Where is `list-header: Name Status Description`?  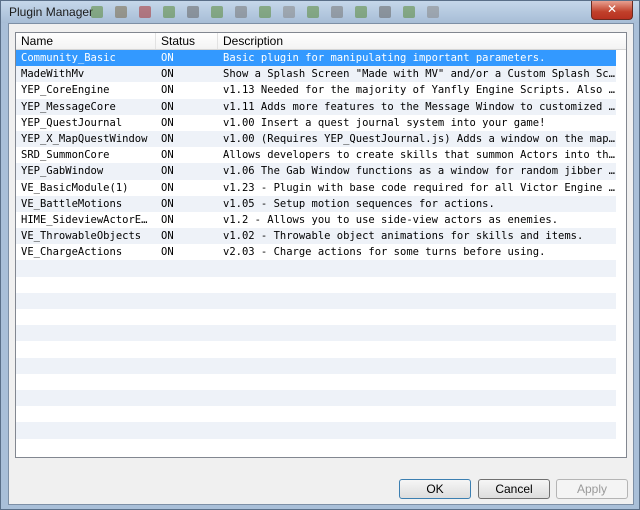
list-header: Name Status Description is located at coordinates (321, 41).